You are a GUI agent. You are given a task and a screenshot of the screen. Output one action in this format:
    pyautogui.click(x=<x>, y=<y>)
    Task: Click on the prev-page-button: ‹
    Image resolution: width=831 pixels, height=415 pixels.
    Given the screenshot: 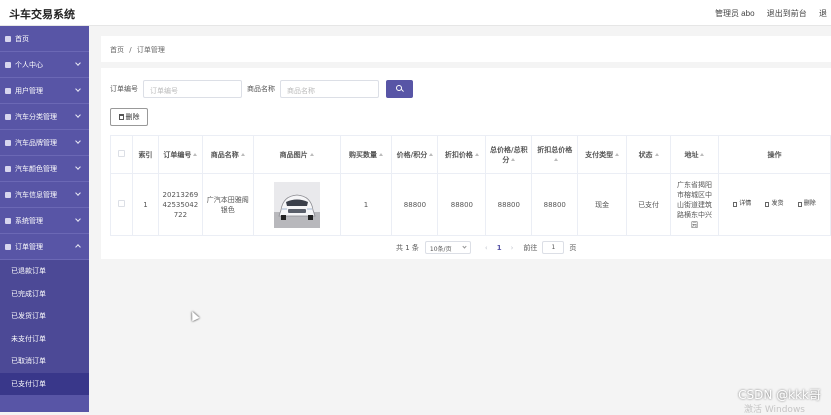 What is the action you would take?
    pyautogui.click(x=486, y=248)
    